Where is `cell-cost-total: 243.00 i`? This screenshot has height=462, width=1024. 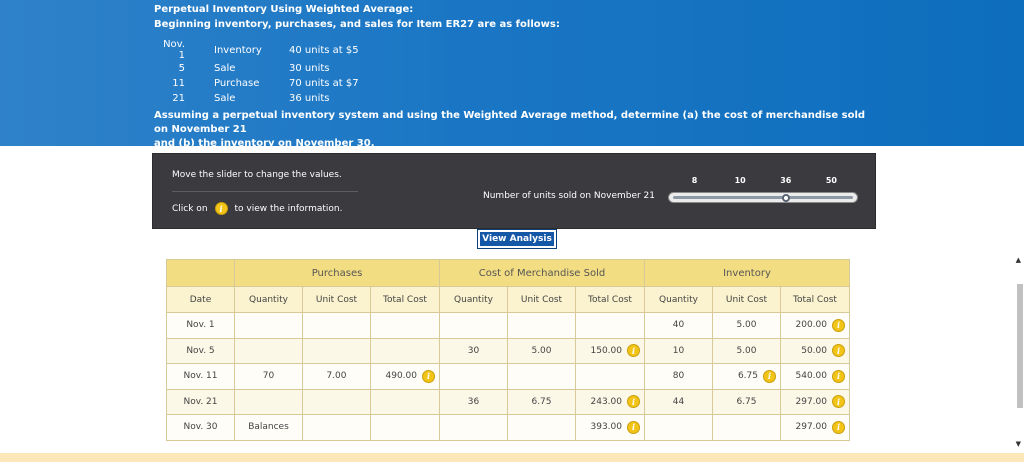 cell-cost-total: 243.00 i is located at coordinates (610, 401).